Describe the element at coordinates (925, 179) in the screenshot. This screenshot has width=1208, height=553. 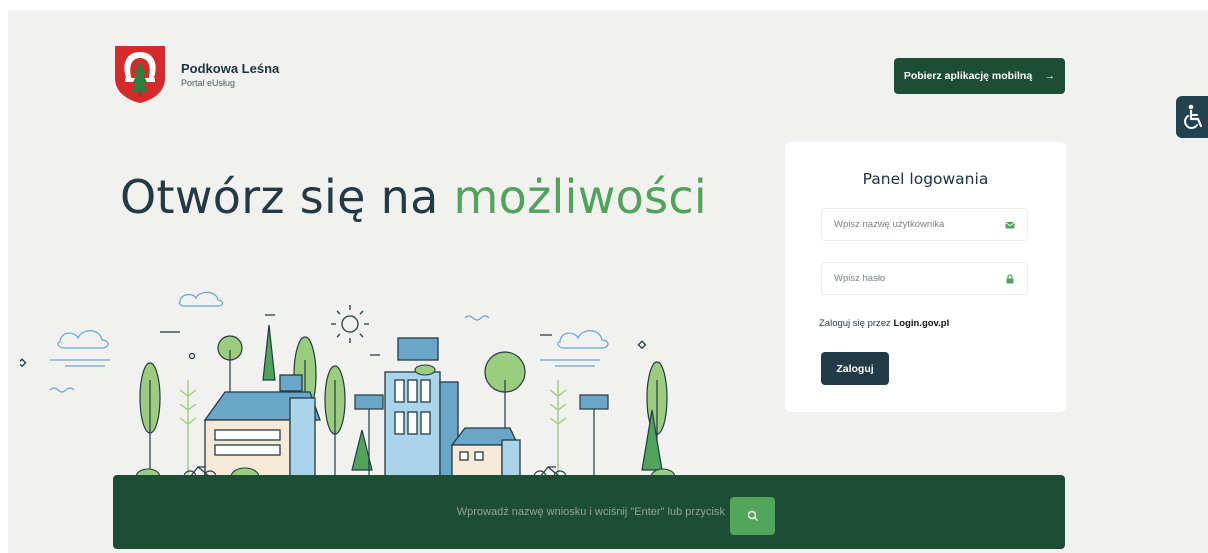
I see `login-title: Panel logowania` at that location.